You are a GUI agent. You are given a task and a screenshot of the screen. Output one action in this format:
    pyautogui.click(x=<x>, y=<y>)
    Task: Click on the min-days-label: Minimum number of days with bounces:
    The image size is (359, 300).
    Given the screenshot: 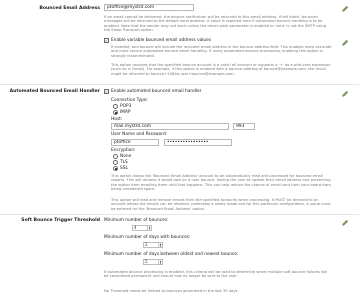 What is the action you would take?
    pyautogui.click(x=147, y=237)
    